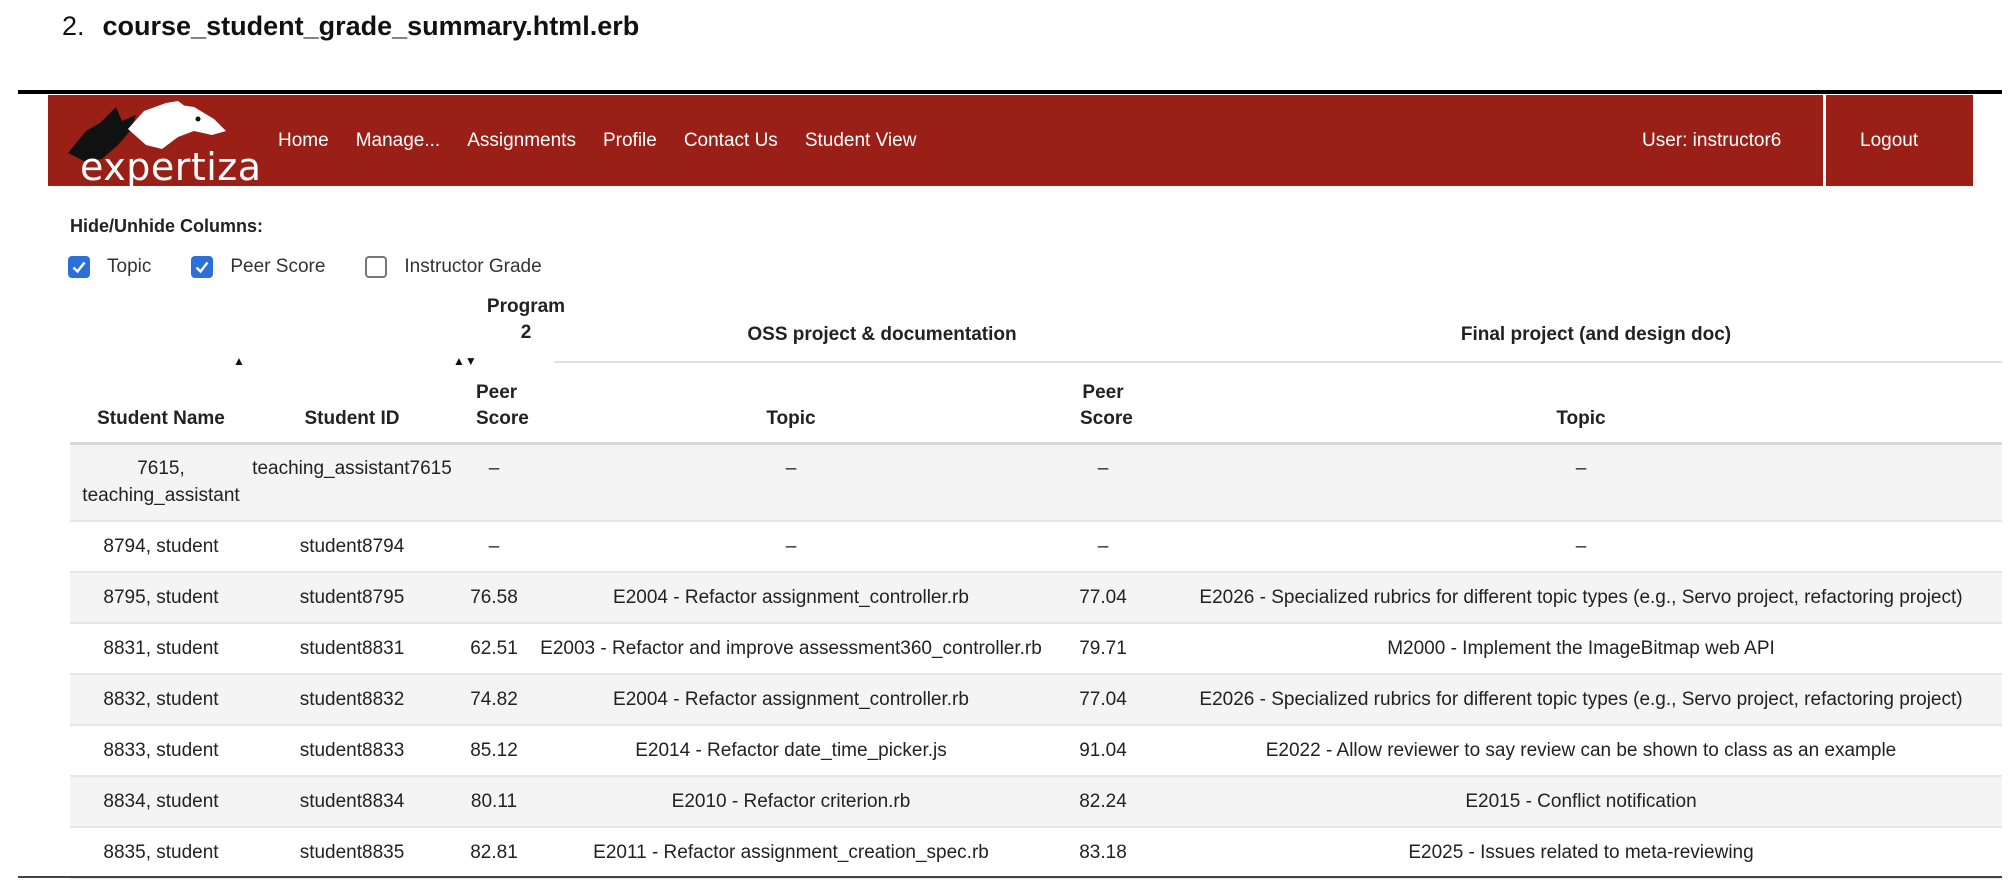 This screenshot has width=2008, height=894. Describe the element at coordinates (1103, 853) in the screenshot. I see `cell-oss-peer-score: 83.18` at that location.